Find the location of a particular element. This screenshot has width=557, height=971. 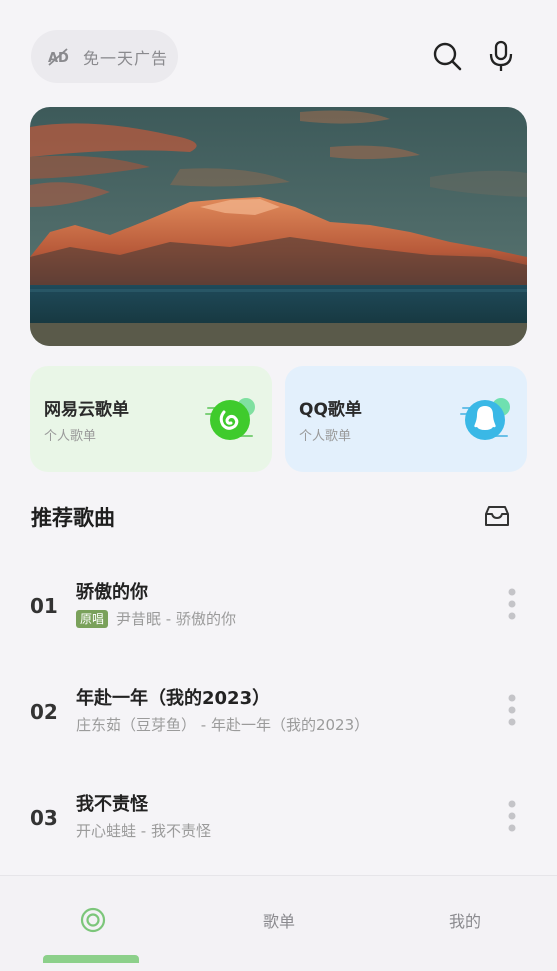

song-row: 02 年赴一年（我的2023） 庄东茹（豆芽鱼） - 年赴一年（我的2023） is located at coordinates (278, 718).